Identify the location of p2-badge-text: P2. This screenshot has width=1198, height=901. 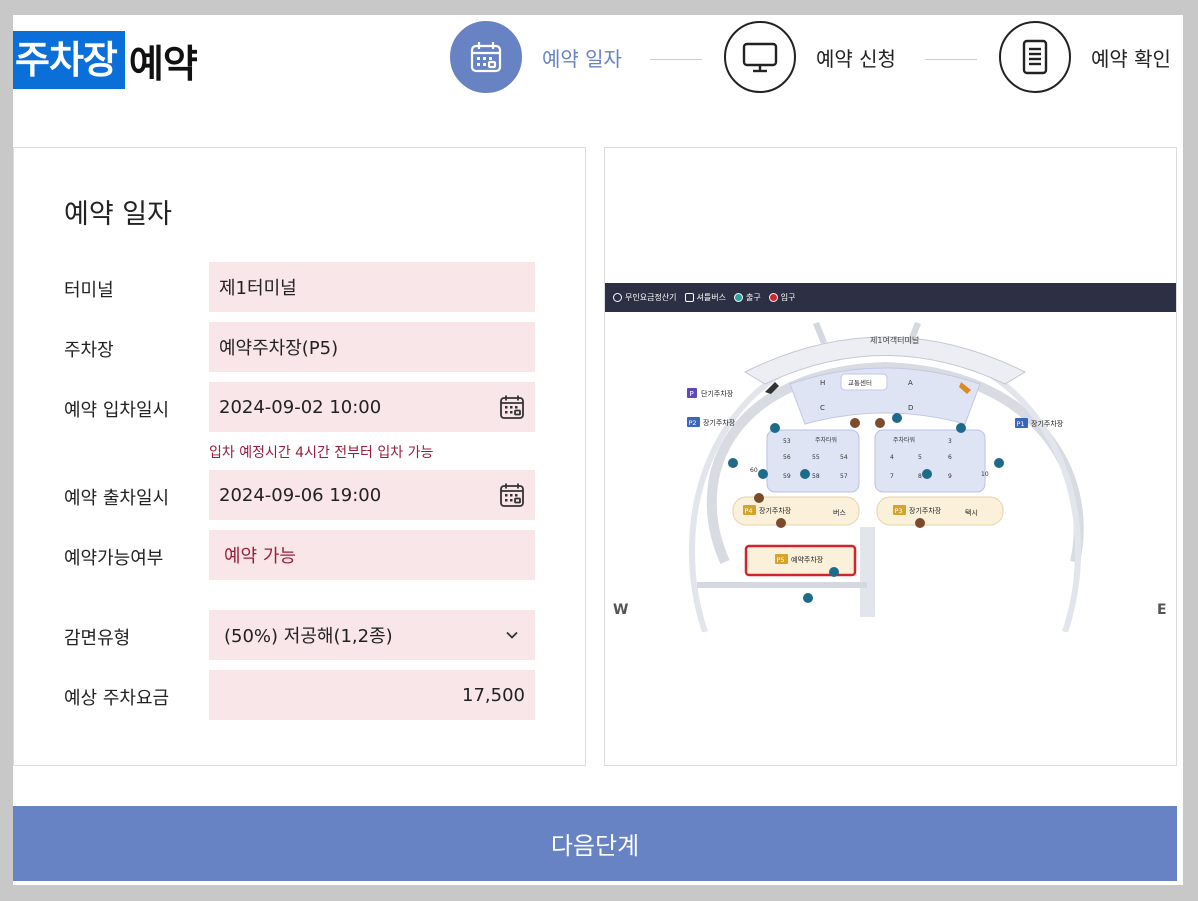
(693, 423).